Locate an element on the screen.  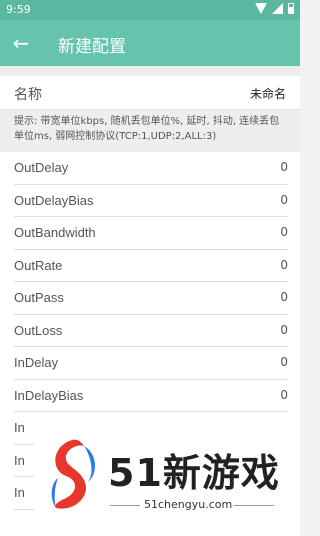
logo-icon is located at coordinates (73, 474).